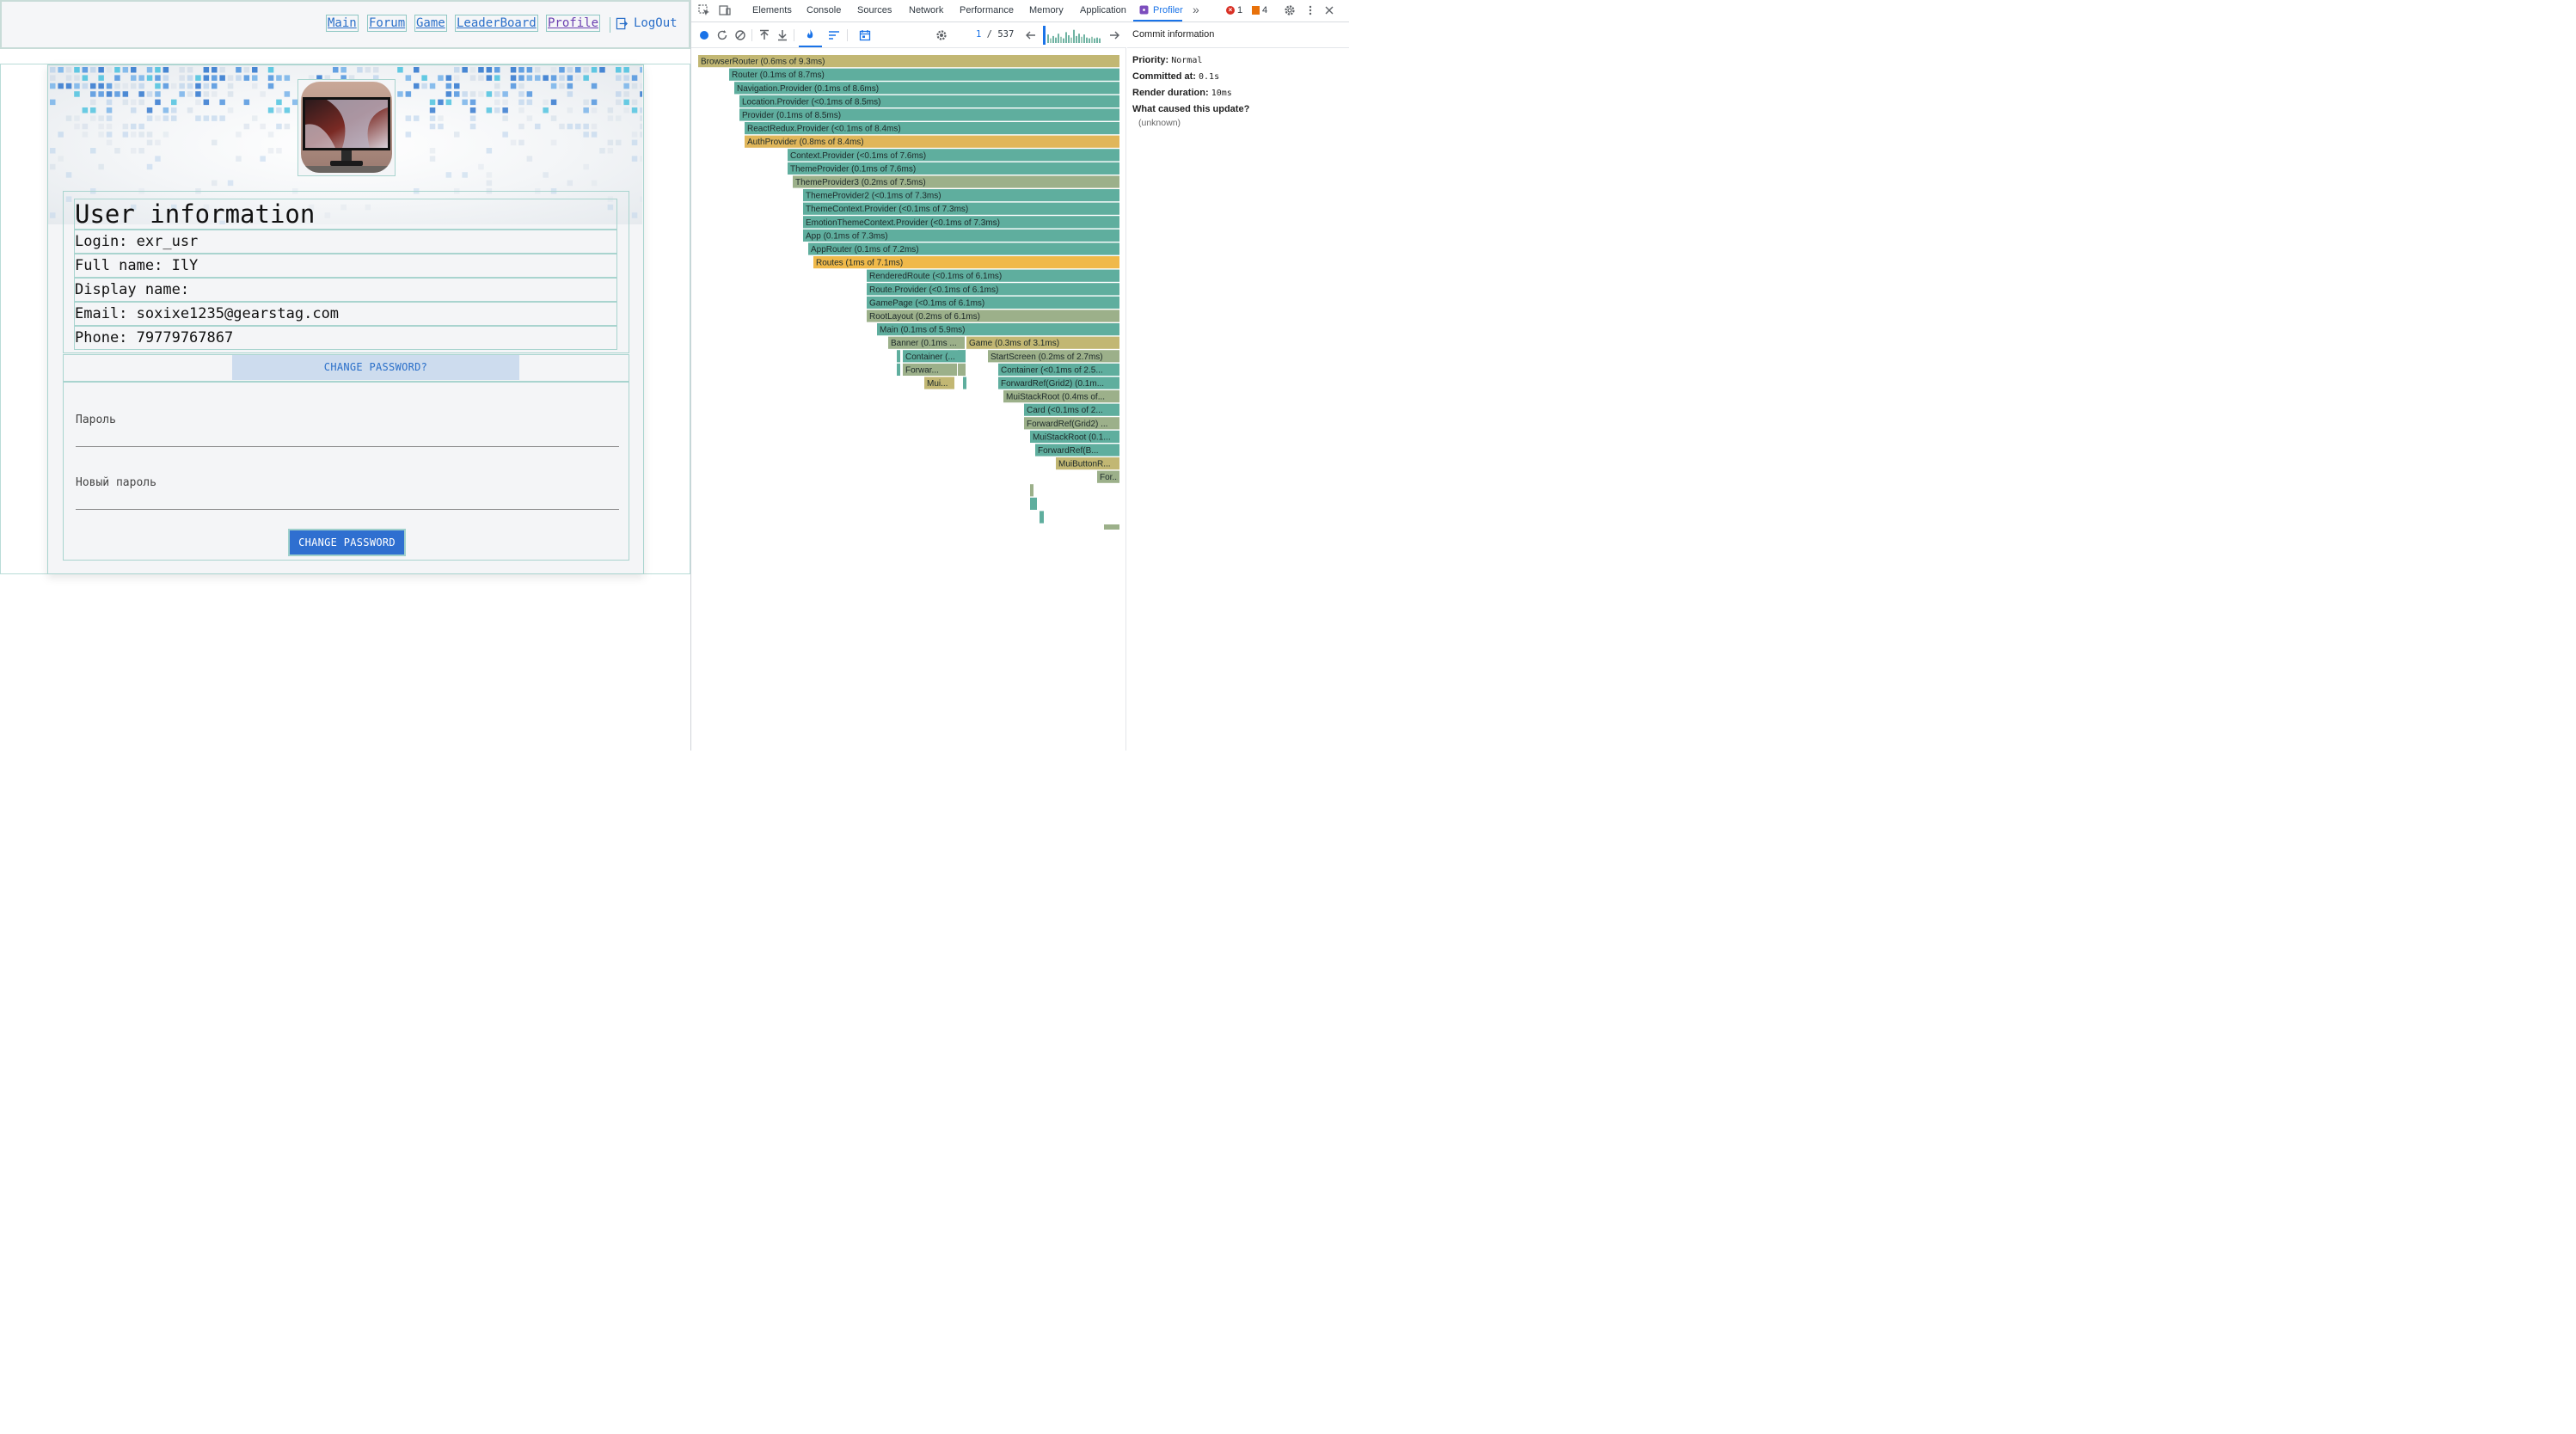 The width and height of the screenshot is (2576, 1434). Describe the element at coordinates (865, 35) in the screenshot. I see `timeline-view-icon` at that location.